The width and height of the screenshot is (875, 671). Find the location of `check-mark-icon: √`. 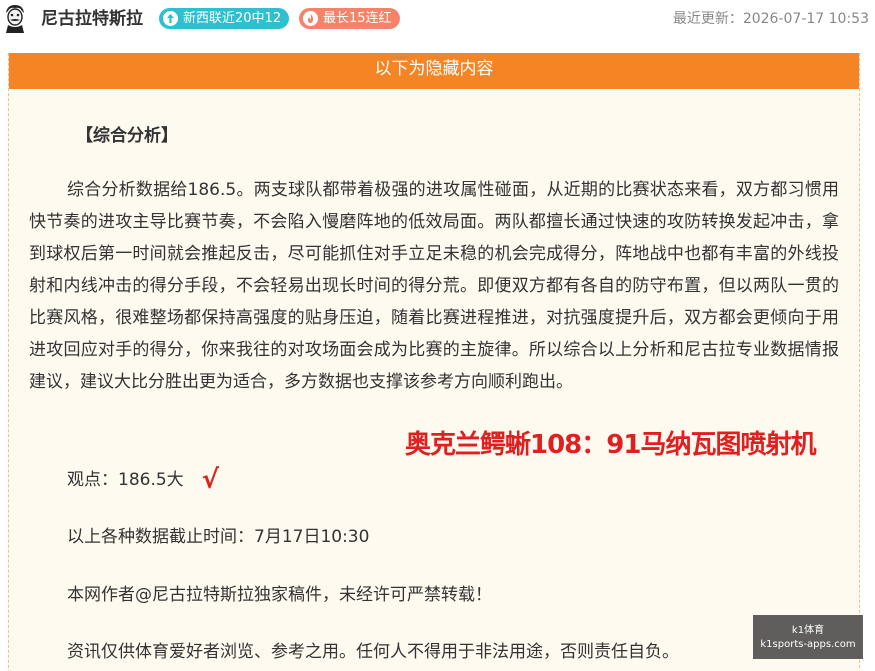

check-mark-icon: √ is located at coordinates (210, 480).